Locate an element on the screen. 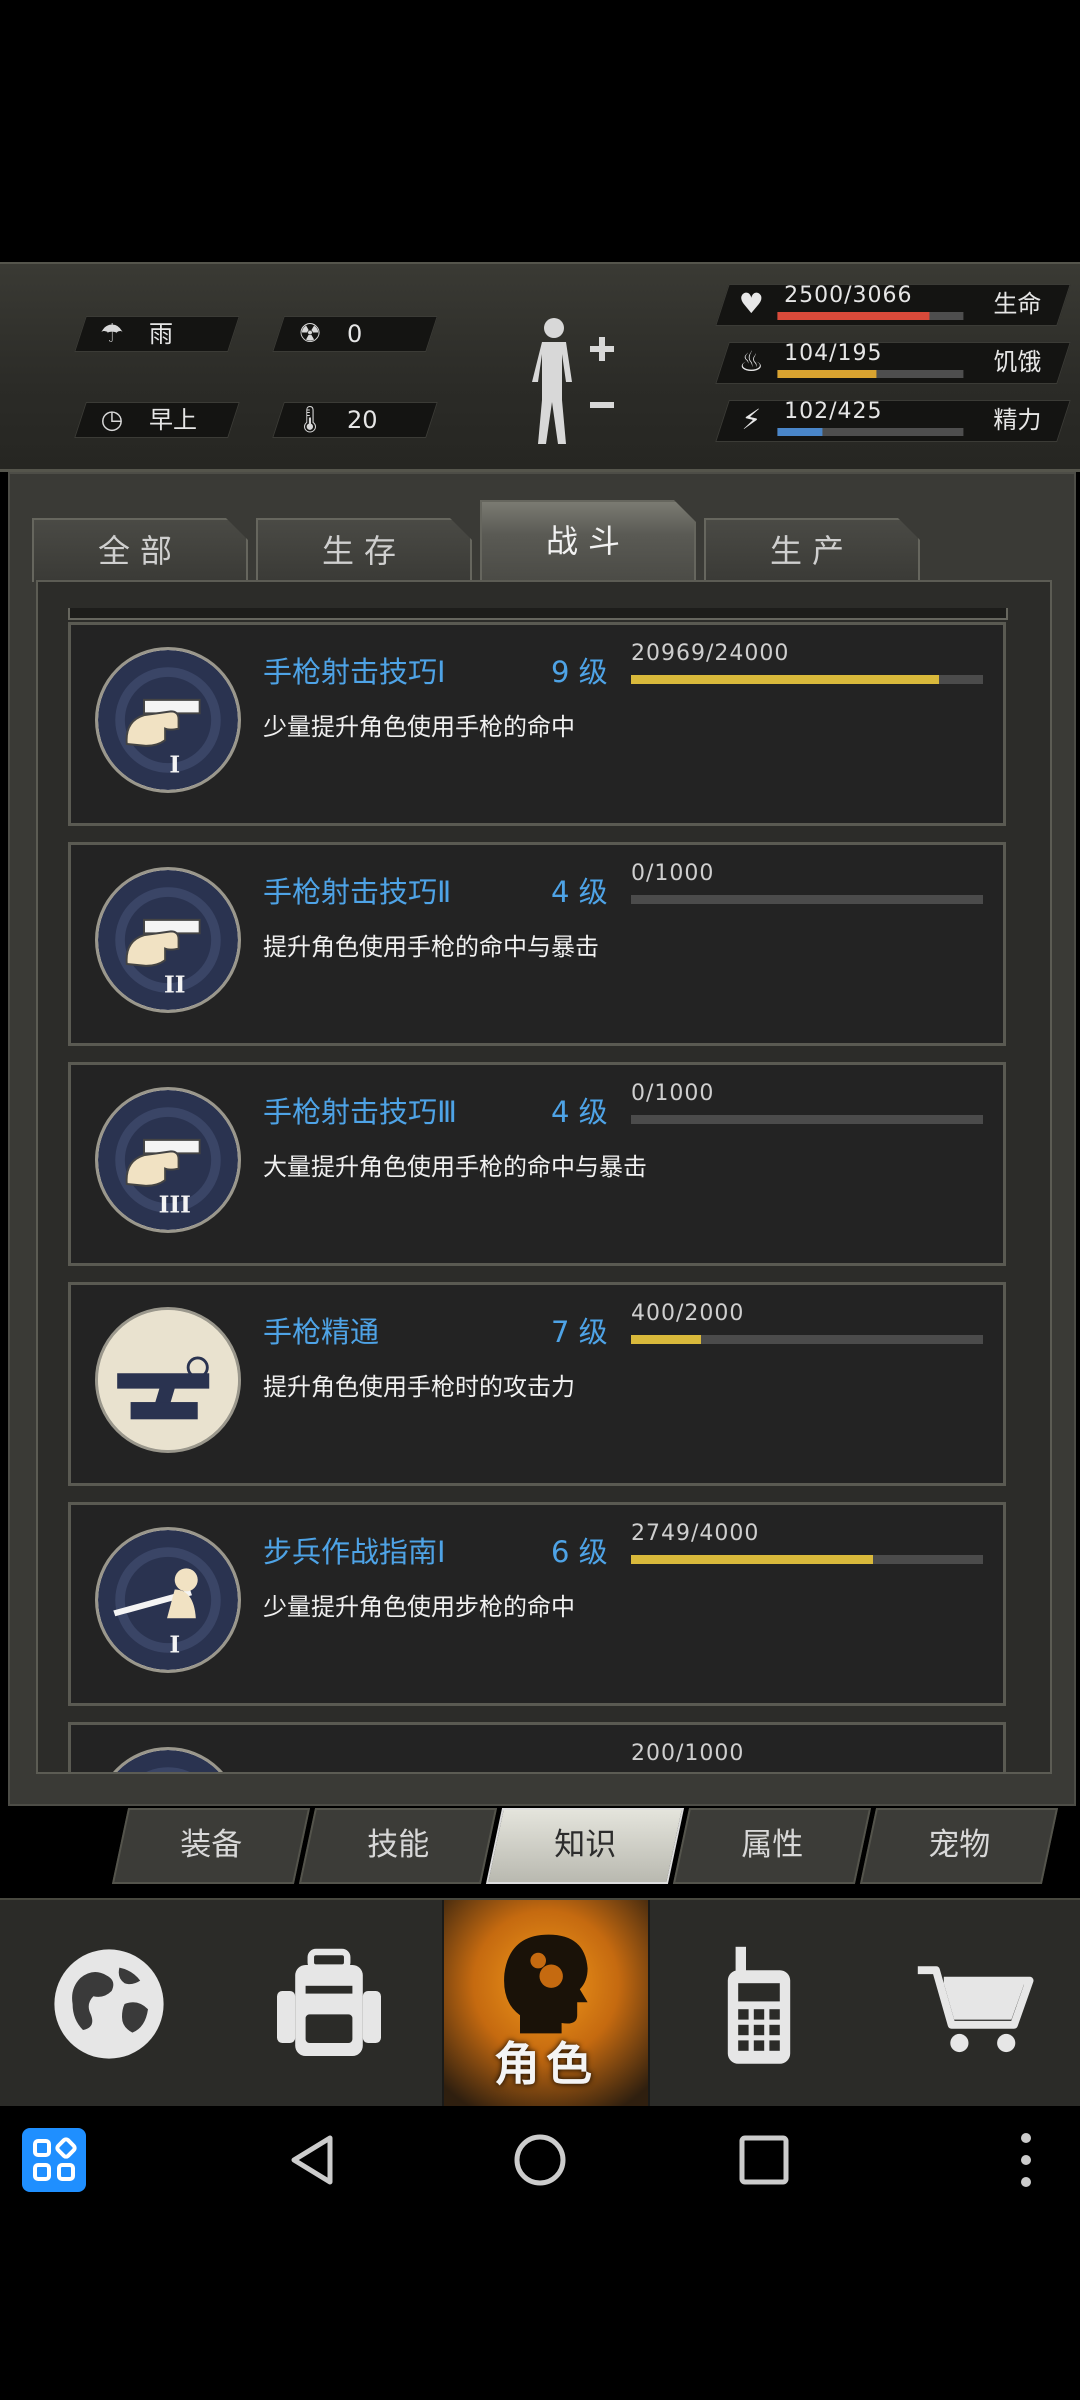 The width and height of the screenshot is (1080, 2400). nav-character-button: 角色 is located at coordinates (546, 2004).